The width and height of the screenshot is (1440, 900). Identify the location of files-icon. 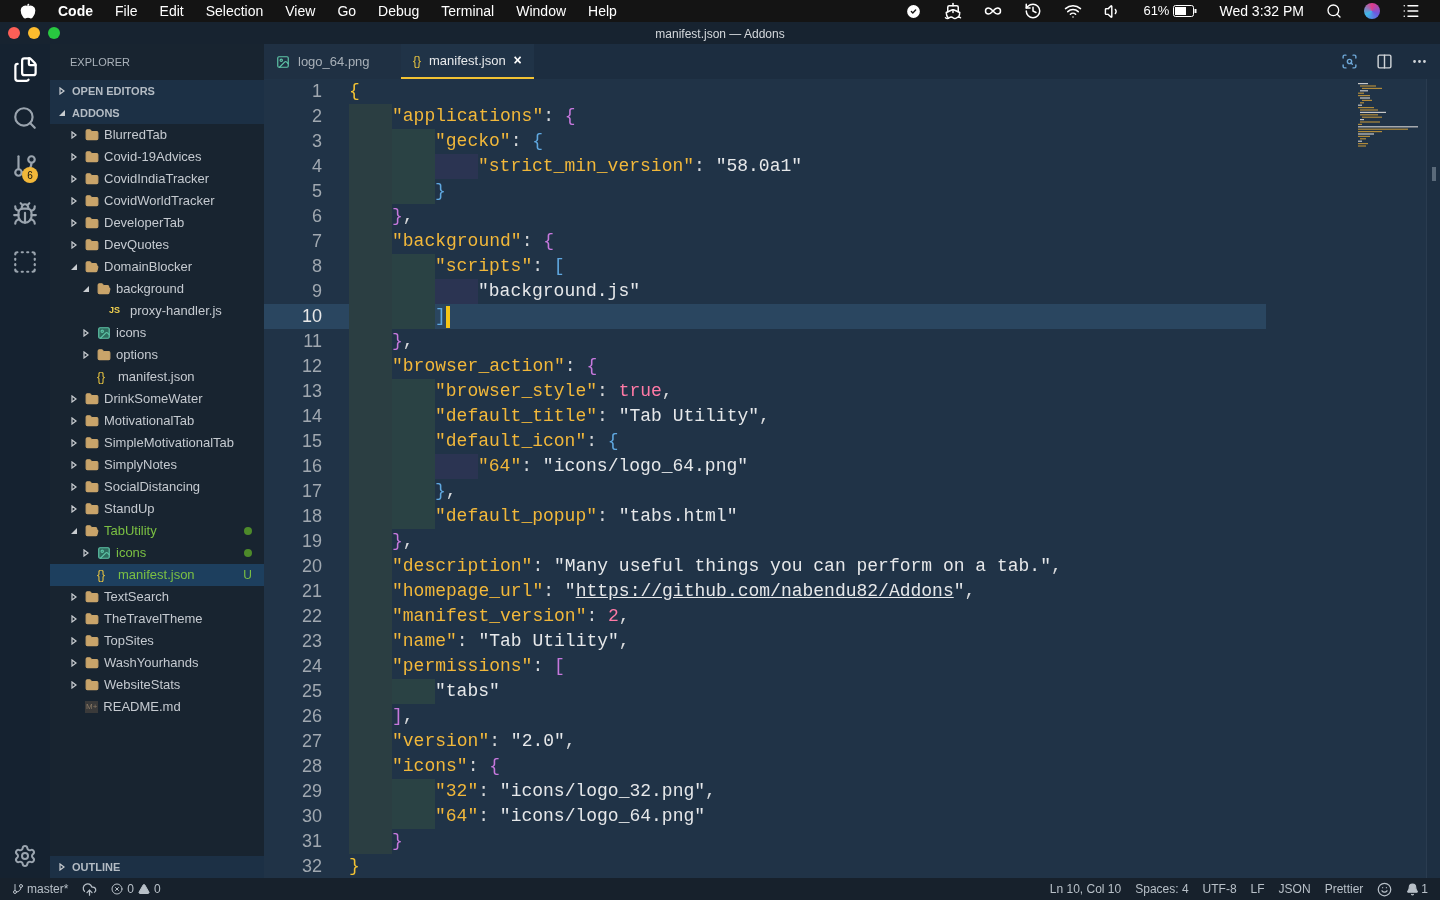
(25, 69).